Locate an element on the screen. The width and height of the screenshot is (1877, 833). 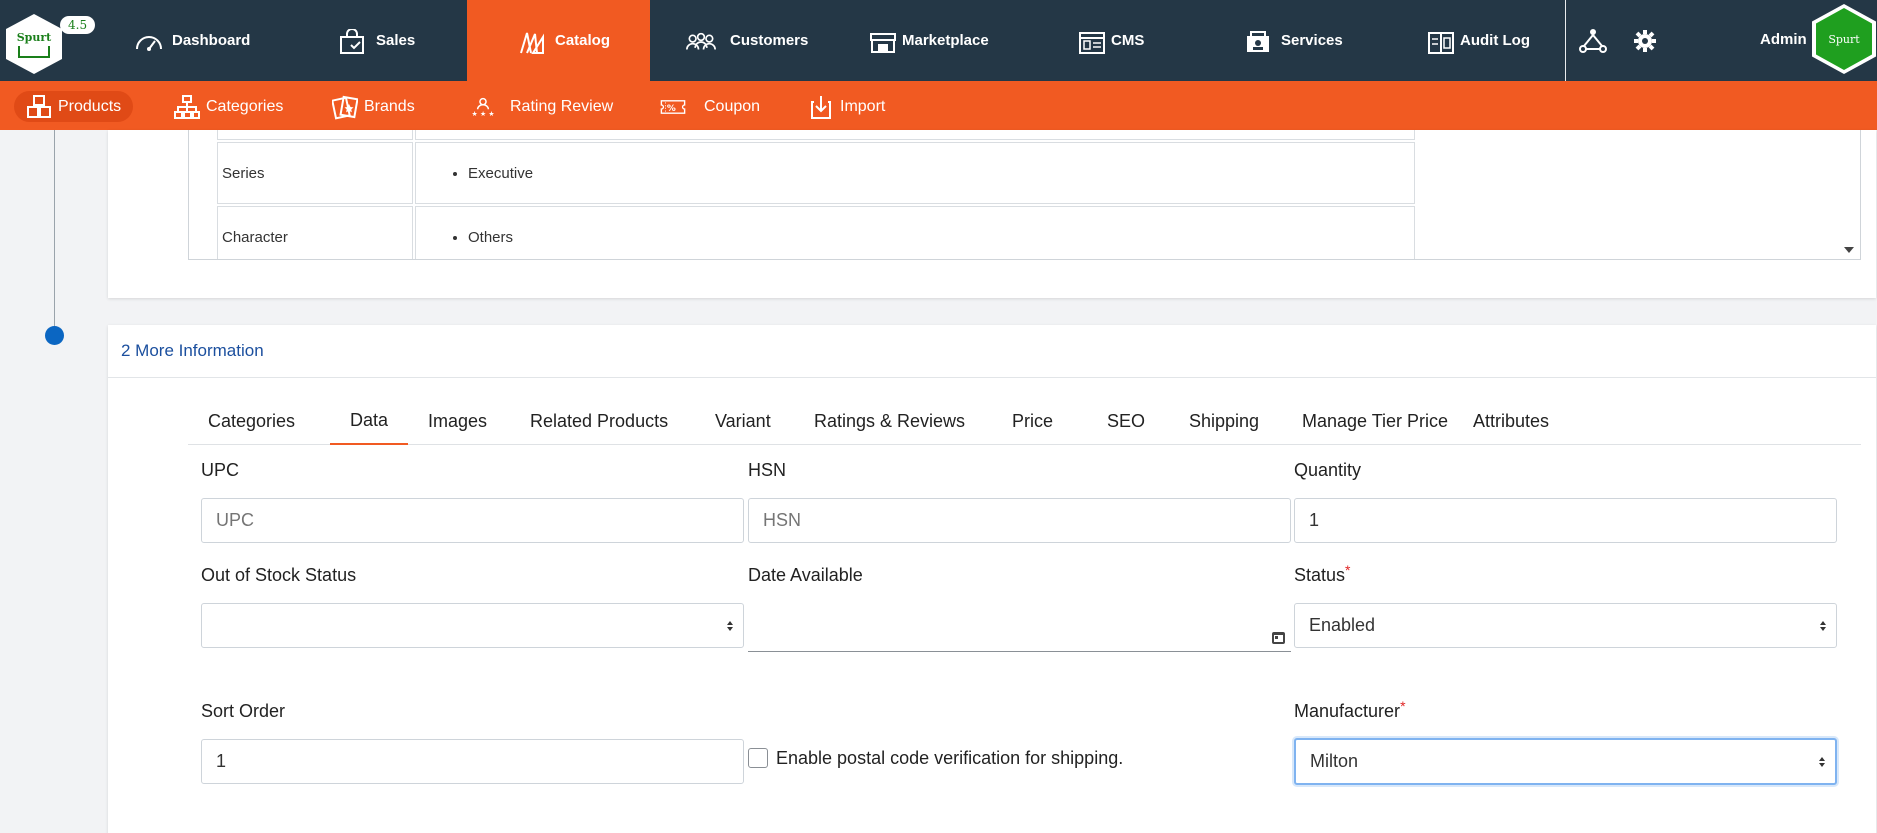
status-label: Status* is located at coordinates (1322, 574).